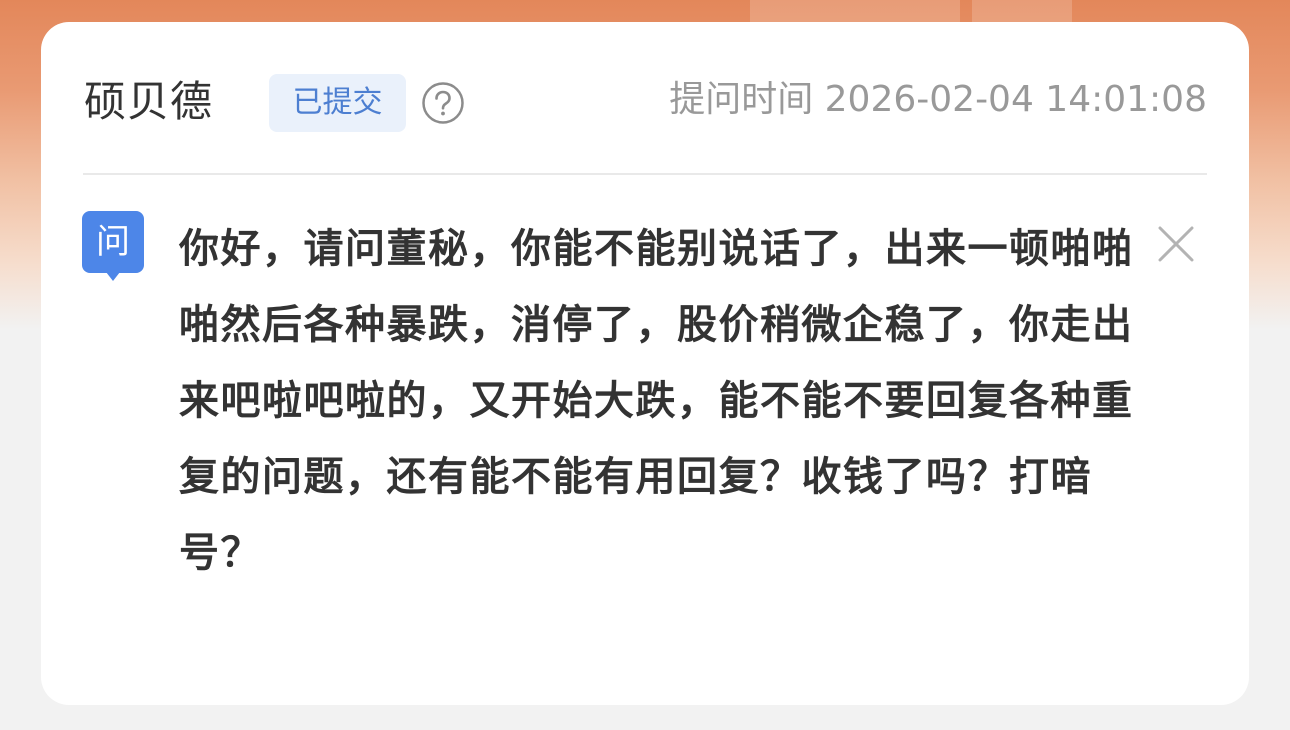 This screenshot has width=1290, height=730. I want to click on company-name: 硕贝德, so click(148, 102).